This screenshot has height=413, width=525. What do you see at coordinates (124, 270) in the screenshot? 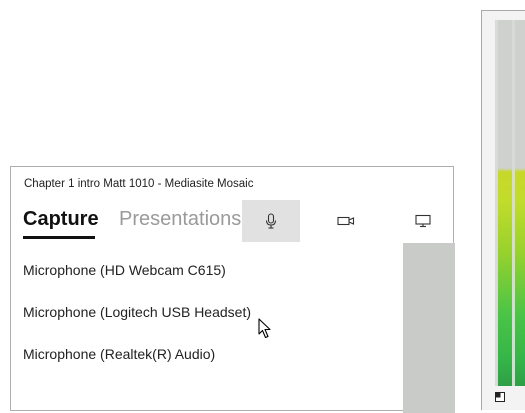
I see `device-list-item: Microphone (HD Webcam C615)` at bounding box center [124, 270].